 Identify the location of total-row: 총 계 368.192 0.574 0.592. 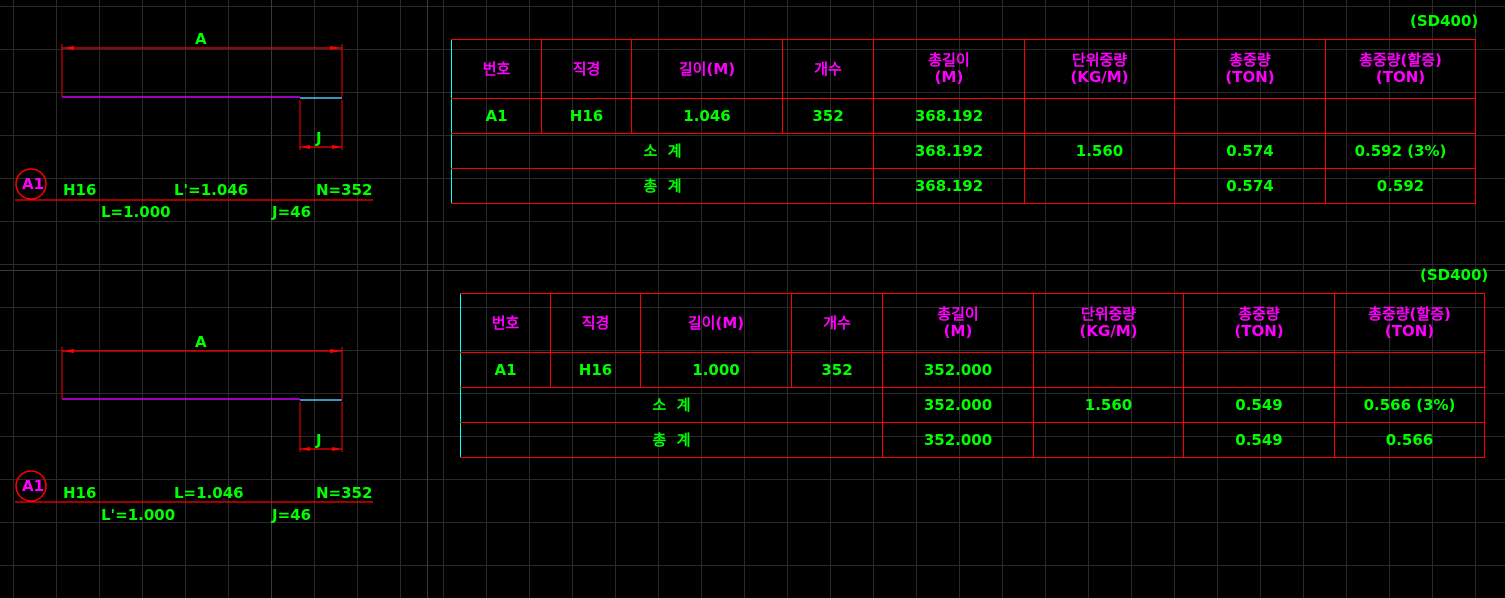
(963, 186).